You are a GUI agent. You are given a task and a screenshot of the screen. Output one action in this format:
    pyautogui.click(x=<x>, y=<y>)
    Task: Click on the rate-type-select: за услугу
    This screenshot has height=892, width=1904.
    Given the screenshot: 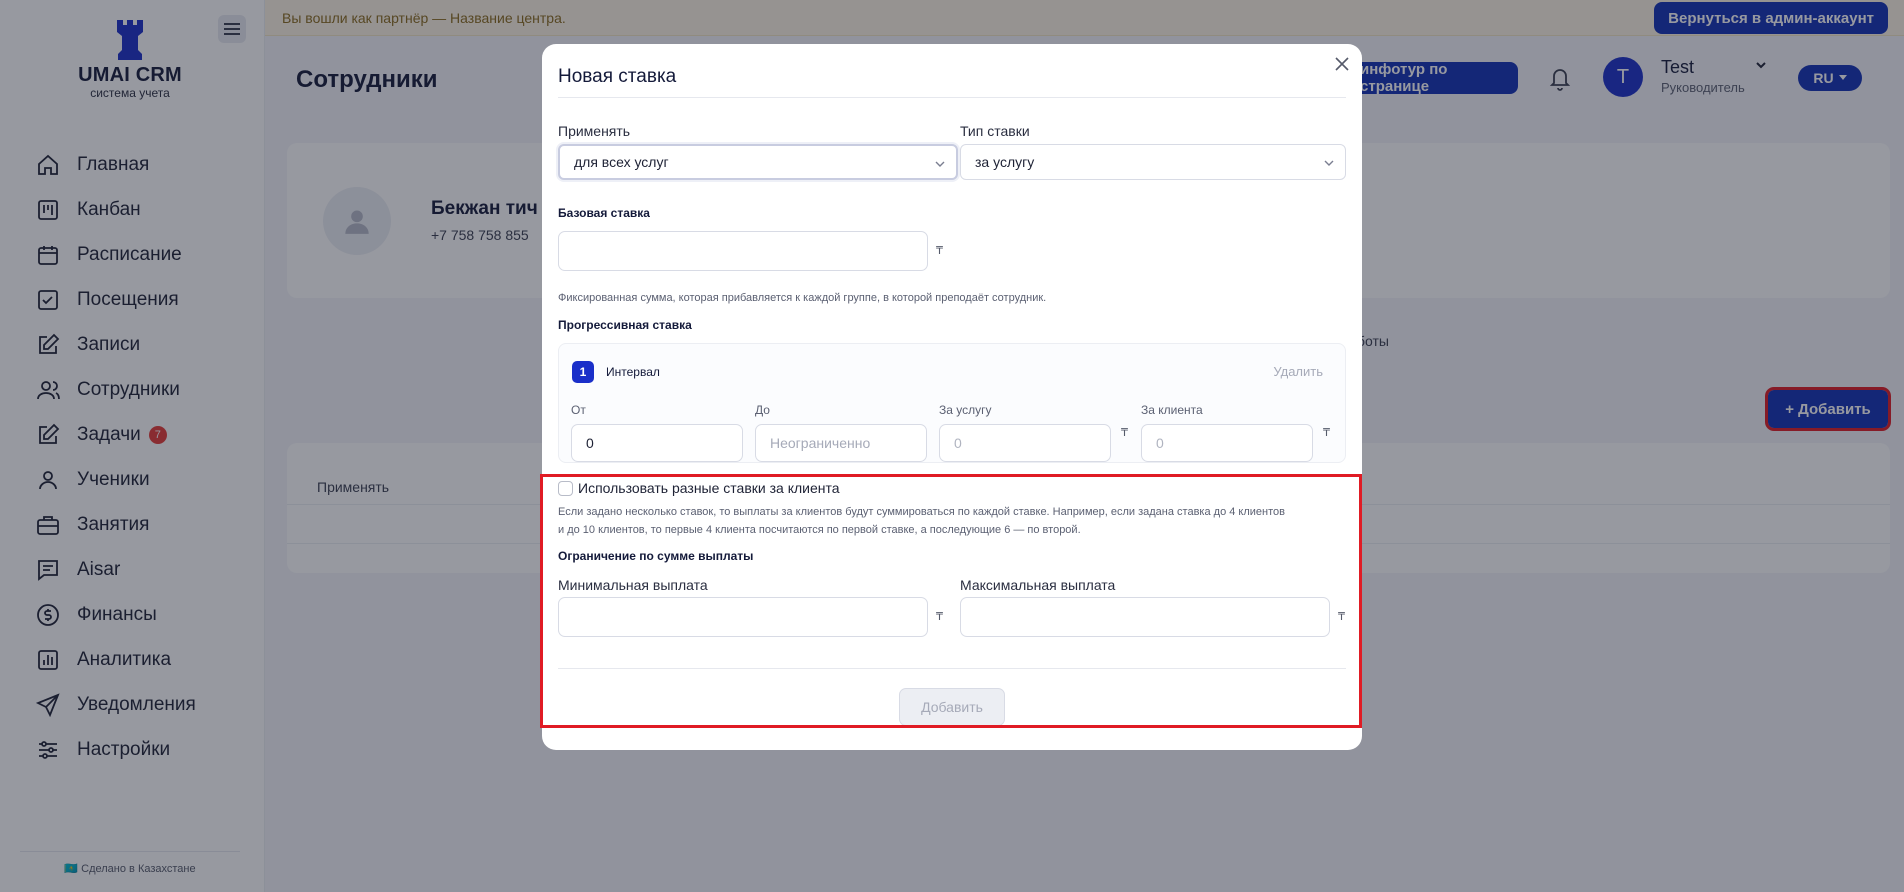 What is the action you would take?
    pyautogui.click(x=1153, y=162)
    